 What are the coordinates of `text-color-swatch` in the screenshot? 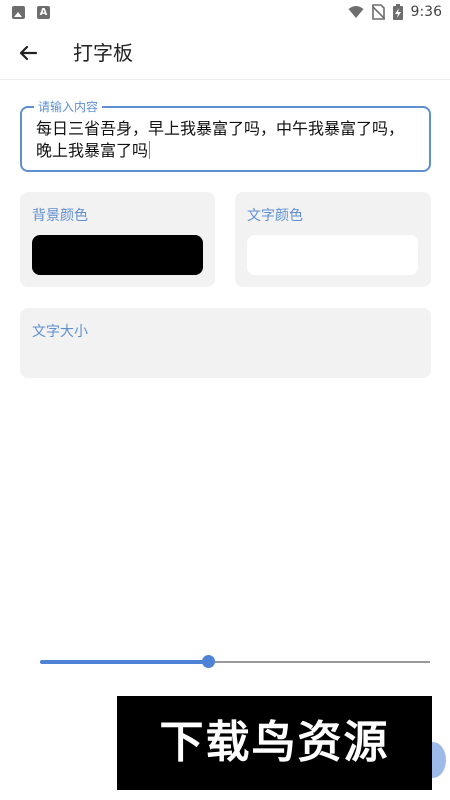 It's located at (332, 255).